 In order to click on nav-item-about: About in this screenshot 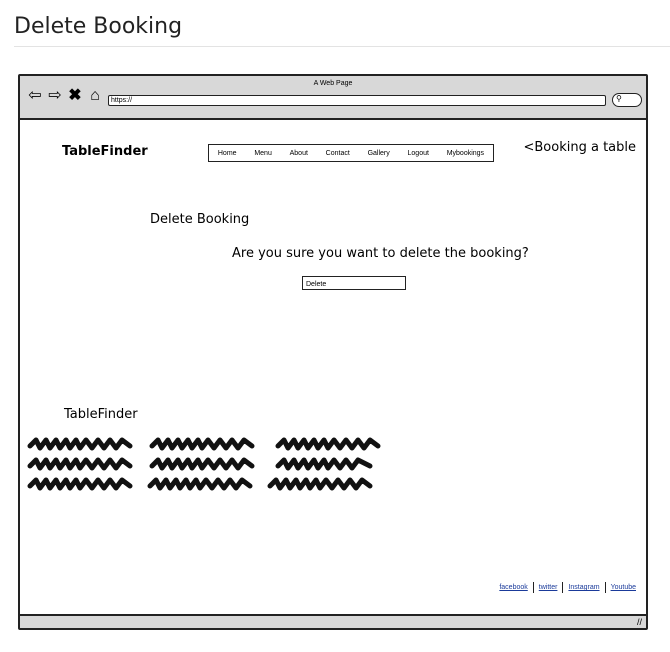, I will do `click(299, 153)`.